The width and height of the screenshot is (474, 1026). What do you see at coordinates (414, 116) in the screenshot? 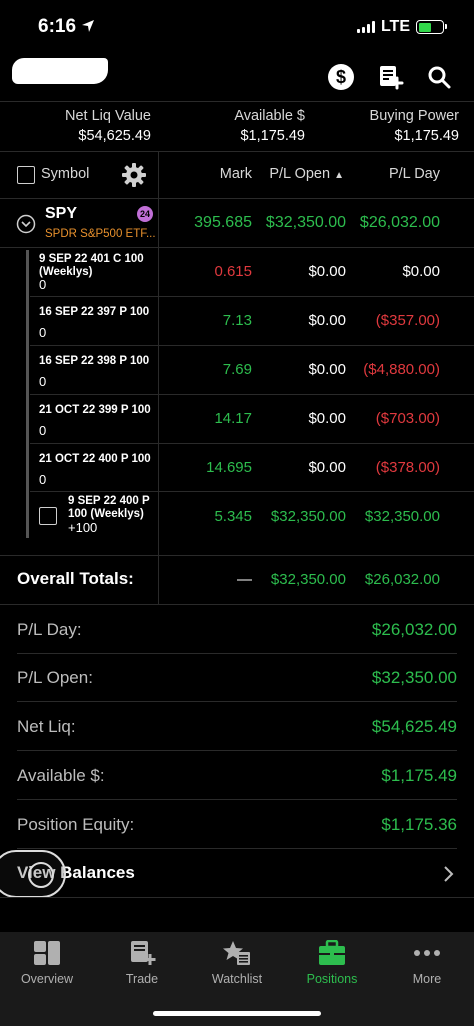
I see `buying-power-label: Buying Power` at bounding box center [414, 116].